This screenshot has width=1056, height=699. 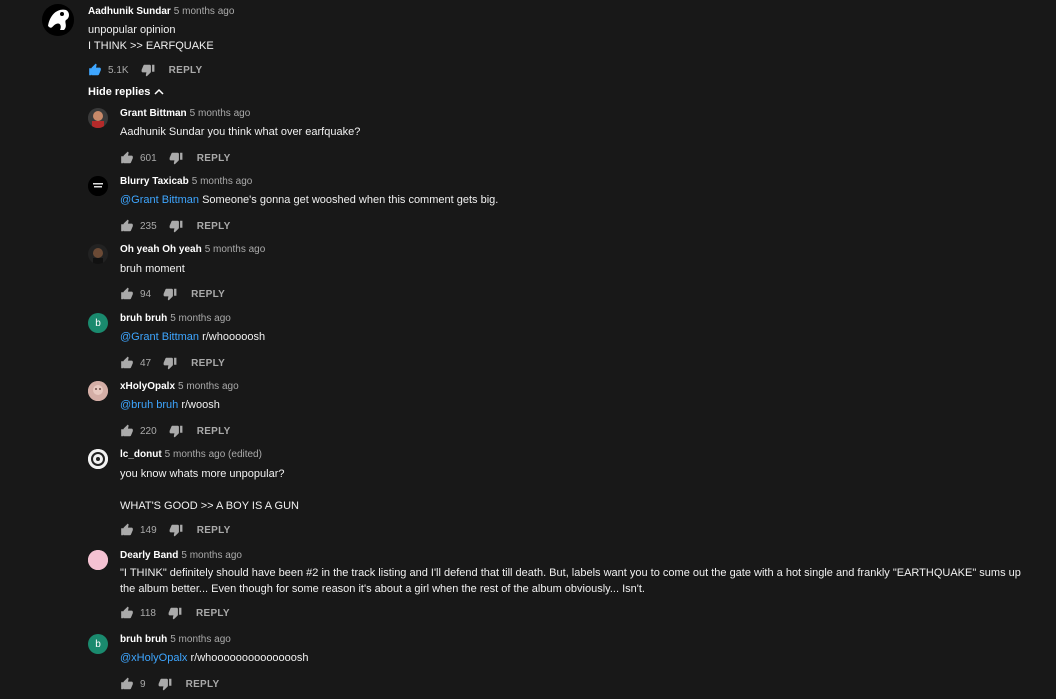 I want to click on author-name: Dearly Band, so click(x=149, y=555).